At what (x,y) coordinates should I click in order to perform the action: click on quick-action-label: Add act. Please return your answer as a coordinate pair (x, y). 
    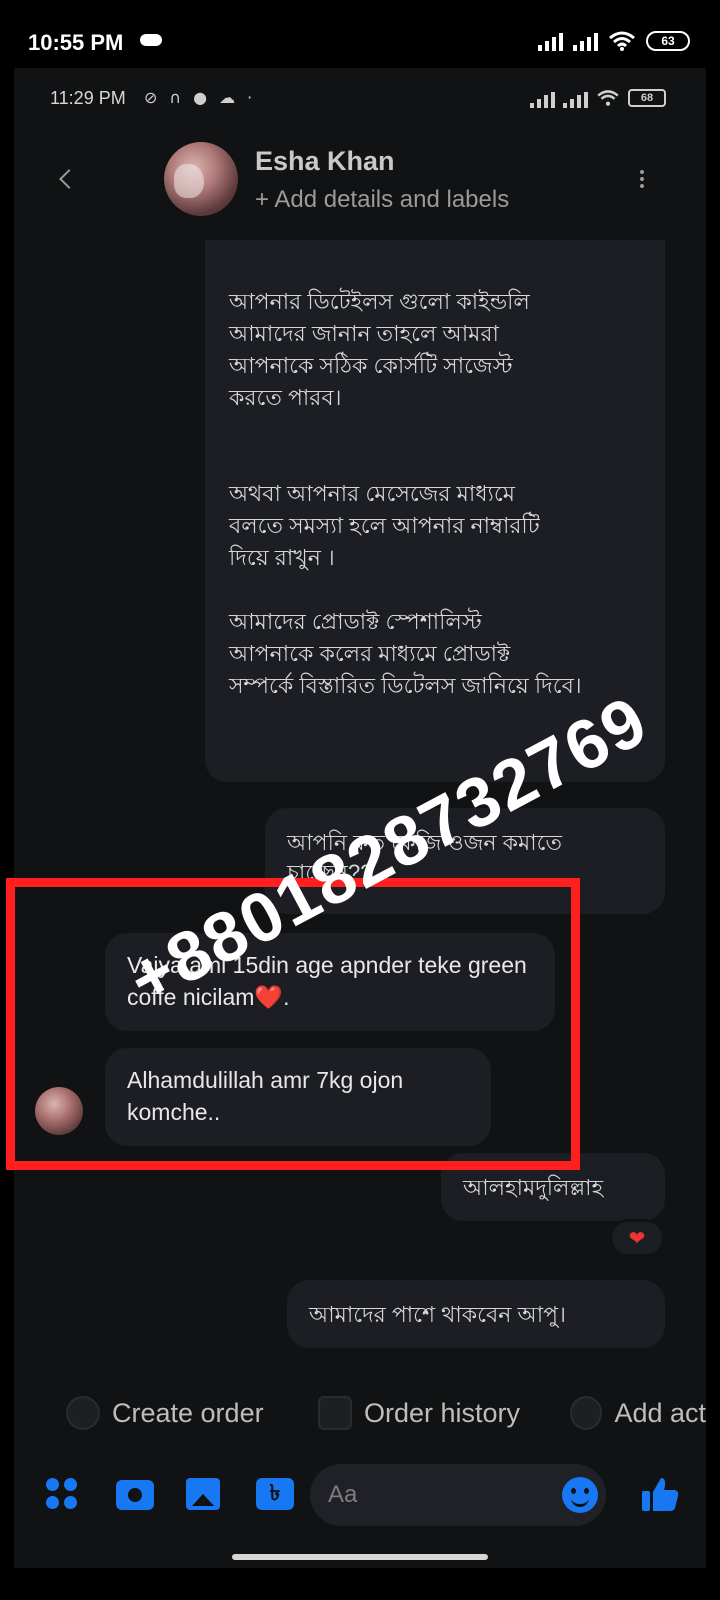
    Looking at the image, I should click on (660, 1412).